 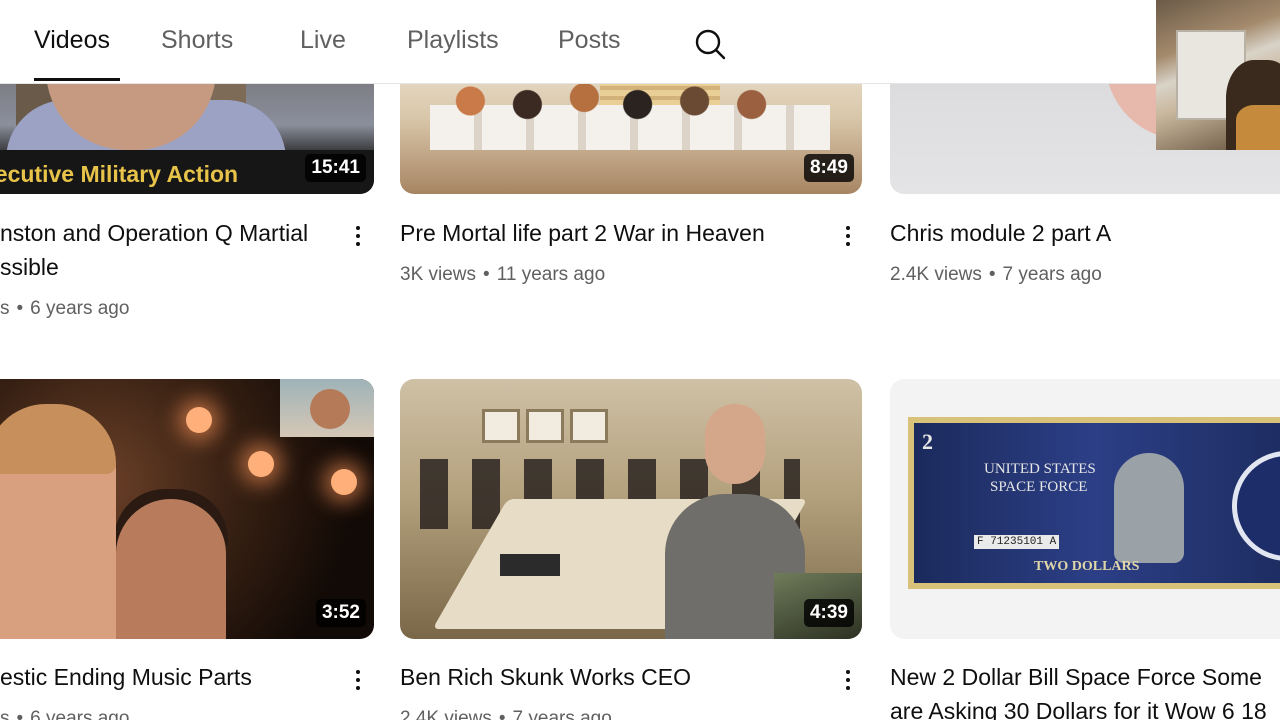 What do you see at coordinates (1085, 707) in the screenshot?
I see `video-title-line2: are Asking 30 Dollars for it Wow 6 18` at bounding box center [1085, 707].